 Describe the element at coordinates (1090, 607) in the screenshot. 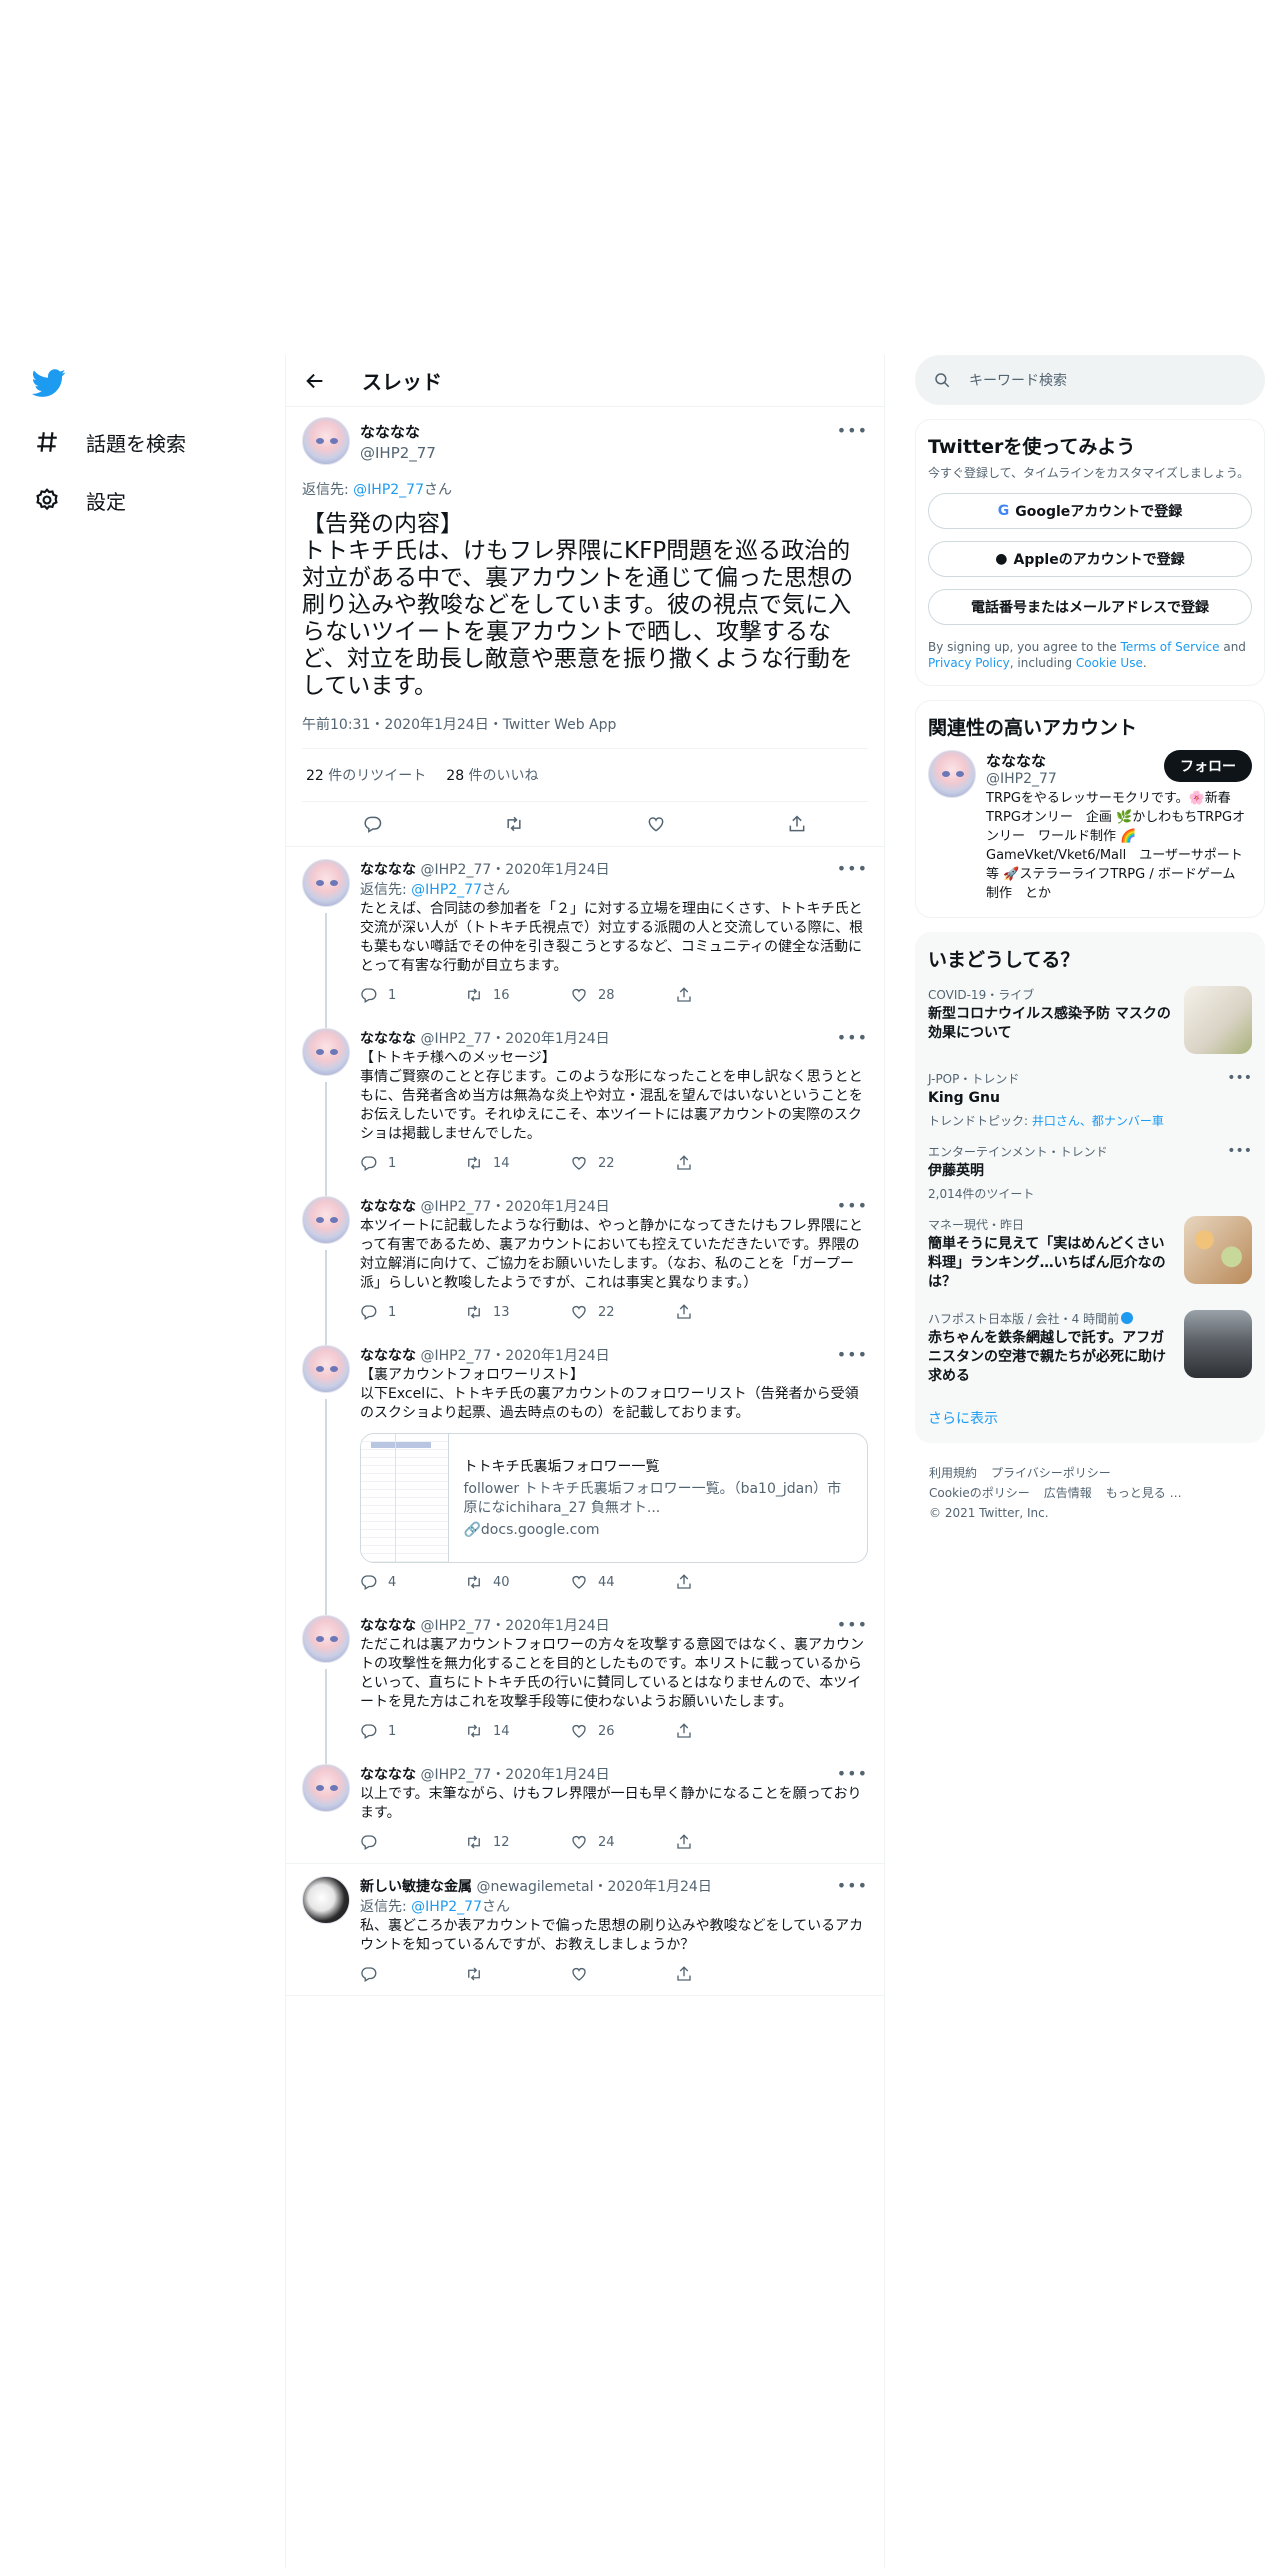

I see `phone-signup-button: 電話番号またはメールアドレスで登録` at that location.